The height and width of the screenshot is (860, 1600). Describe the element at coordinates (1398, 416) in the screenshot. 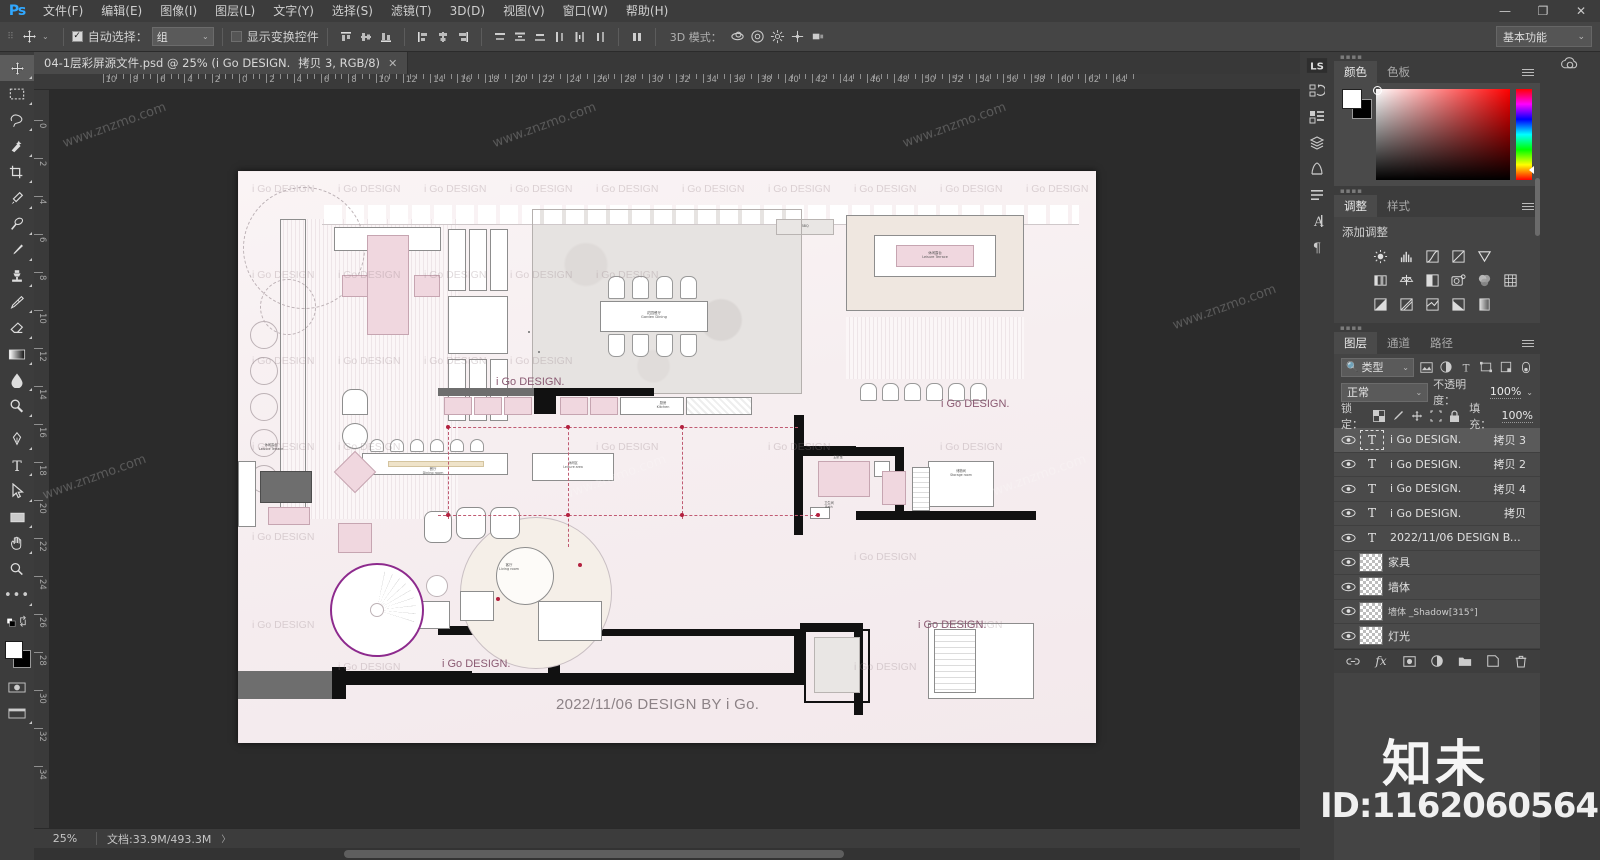

I see `lock-image-pixels-icon` at that location.